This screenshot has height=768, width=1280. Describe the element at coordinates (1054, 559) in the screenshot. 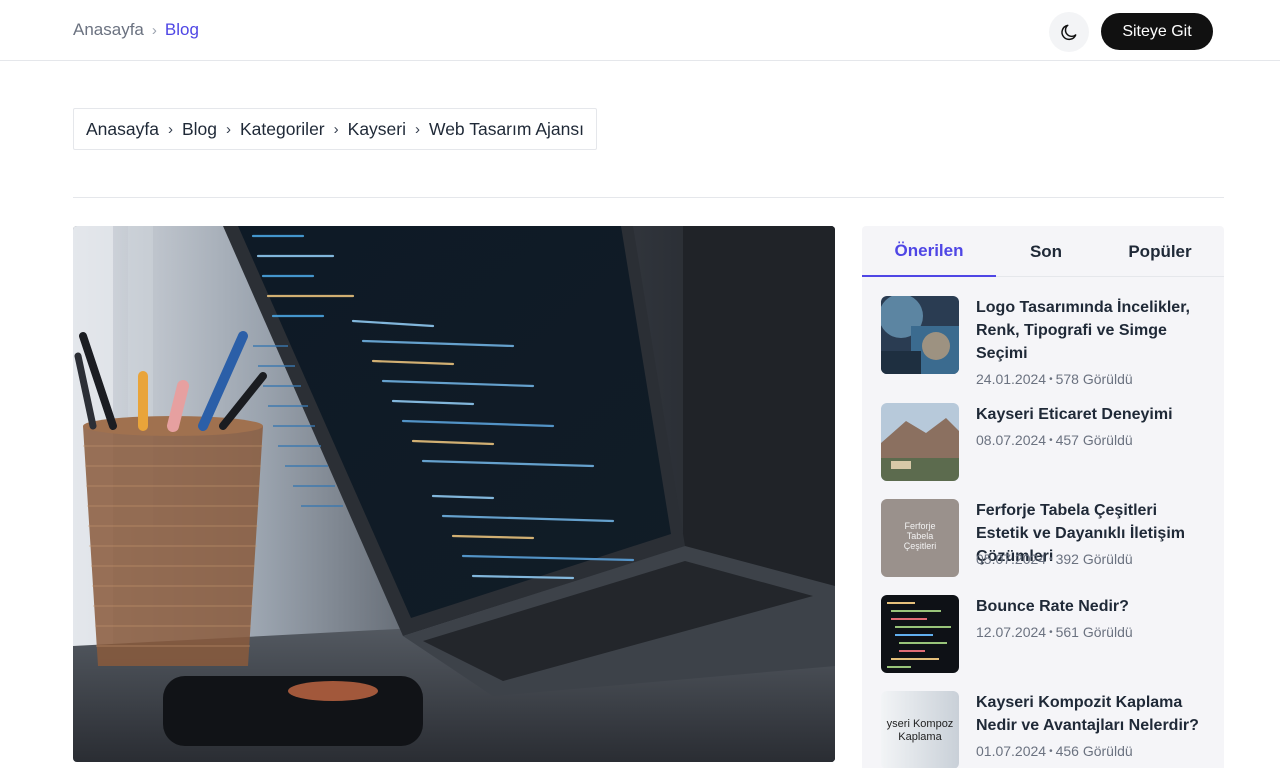

I see `post-meta: 05.07.2024 • 392 Görüldü` at that location.